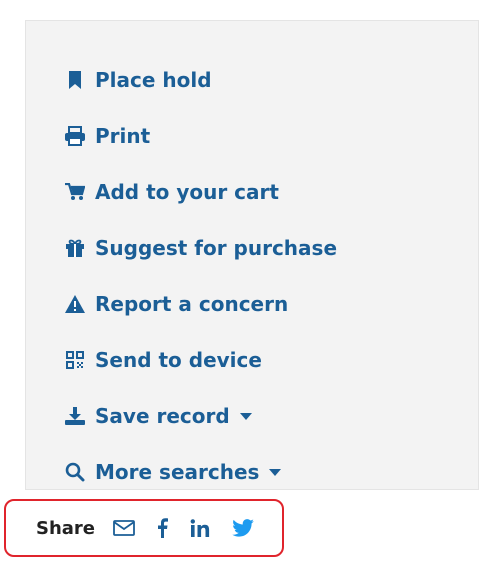  Describe the element at coordinates (243, 528) in the screenshot. I see `twitter-icon` at that location.